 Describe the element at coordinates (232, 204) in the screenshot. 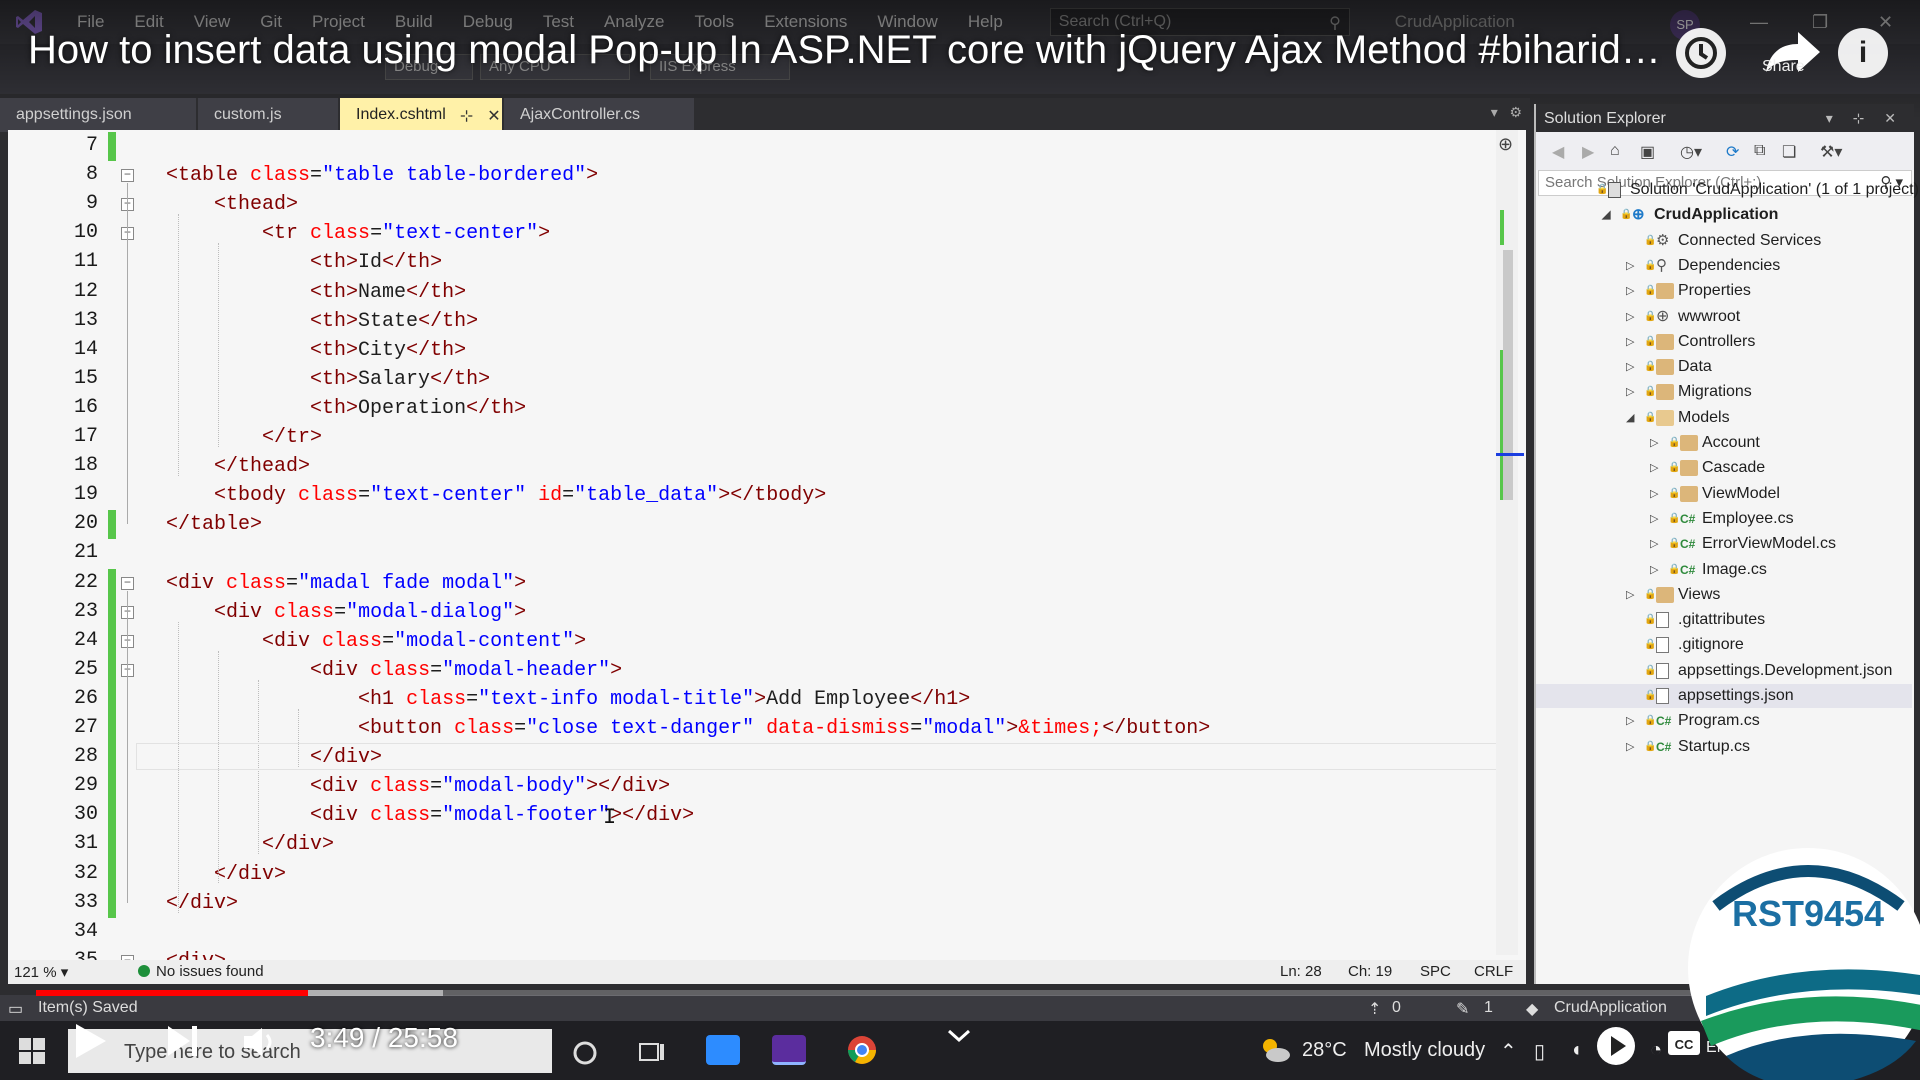

I see `code-line: <thead>` at that location.